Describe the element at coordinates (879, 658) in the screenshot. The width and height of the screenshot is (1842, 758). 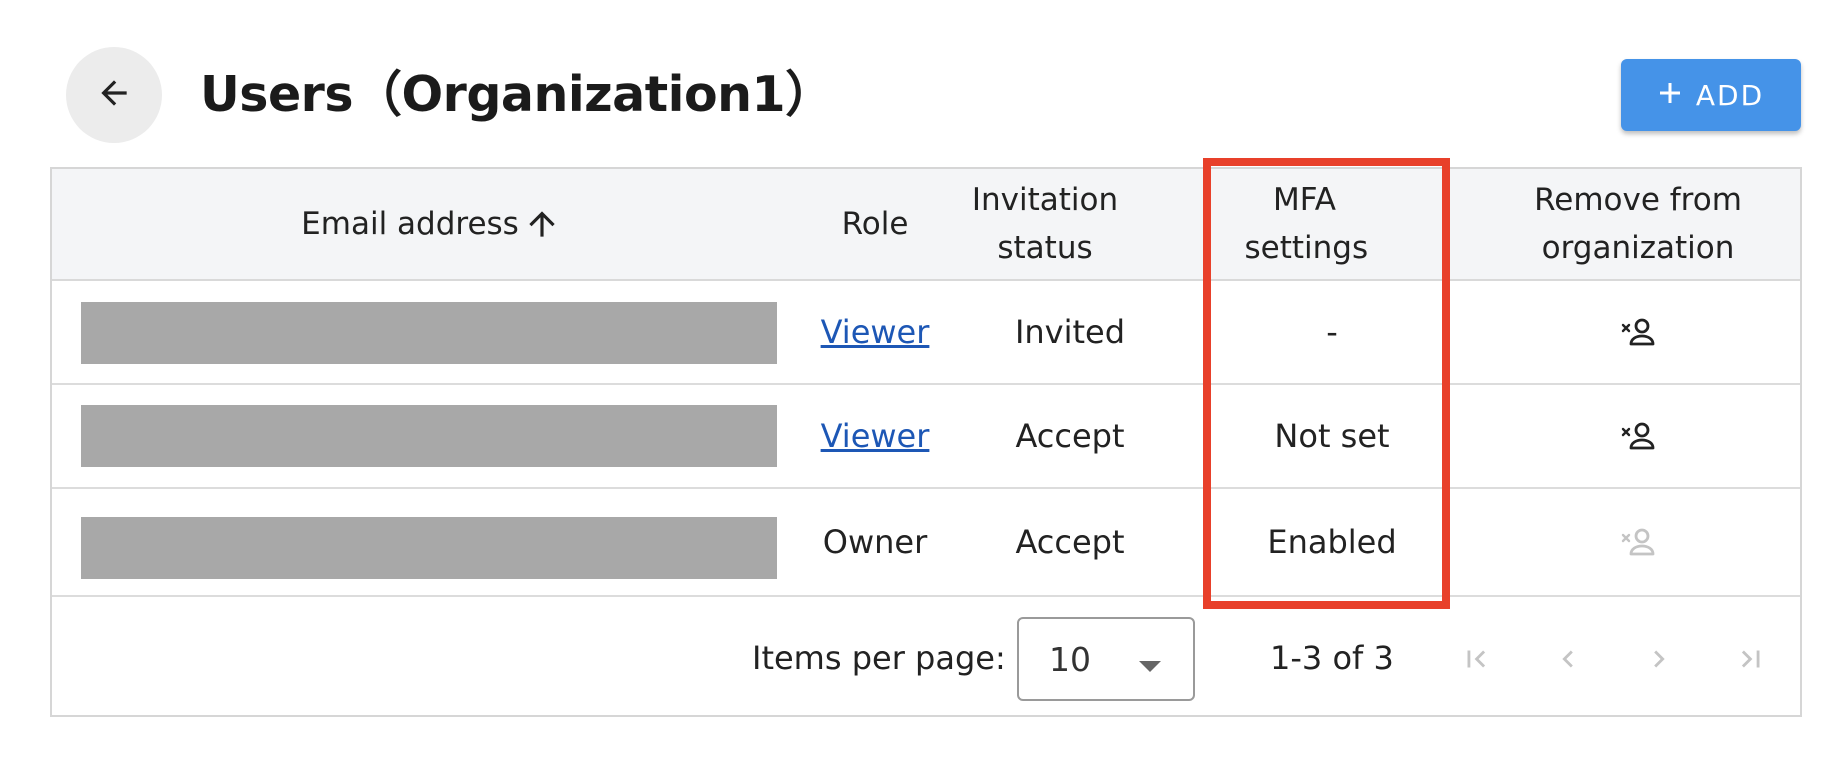
I see `items-per-page-label: Items per page:` at that location.